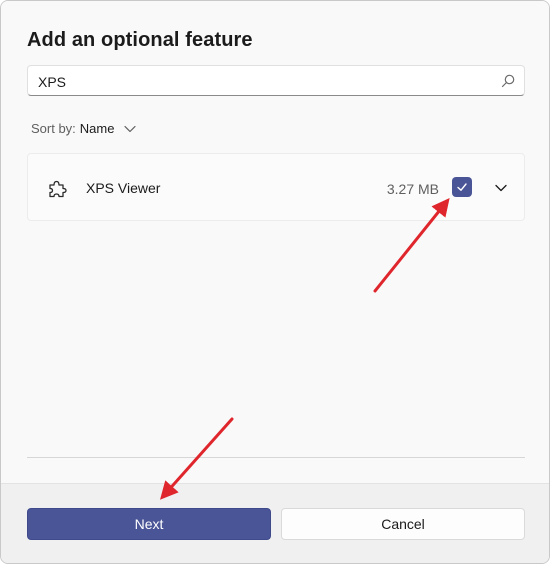  Describe the element at coordinates (97, 128) in the screenshot. I see `sort-value: Name` at that location.